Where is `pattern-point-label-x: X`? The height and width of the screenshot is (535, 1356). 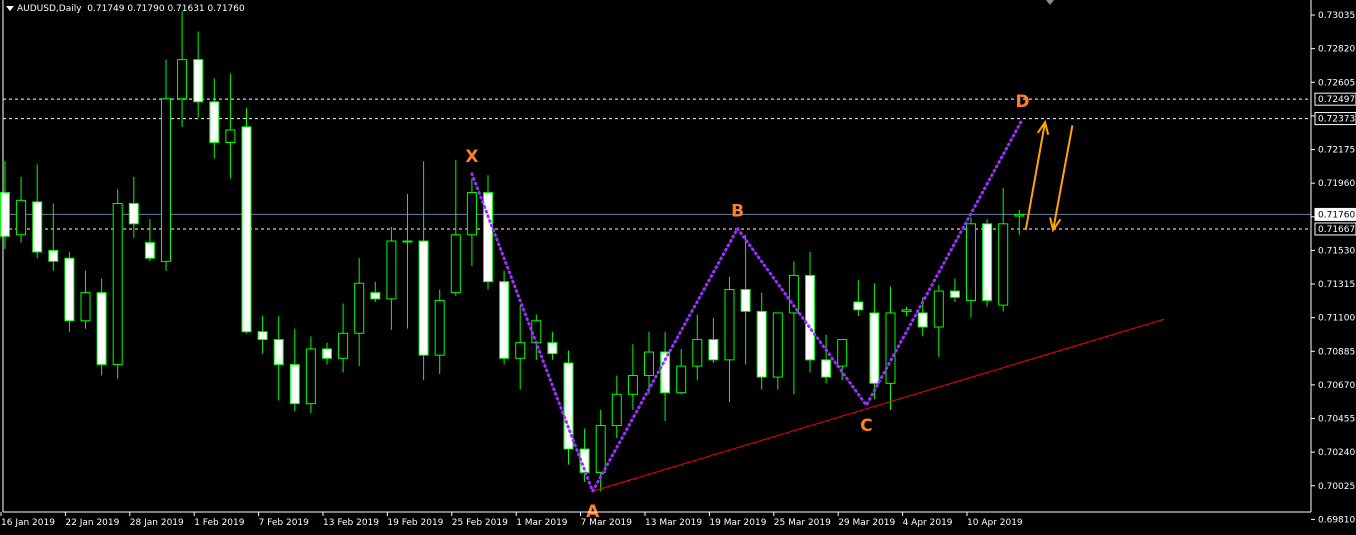 pattern-point-label-x: X is located at coordinates (471, 157).